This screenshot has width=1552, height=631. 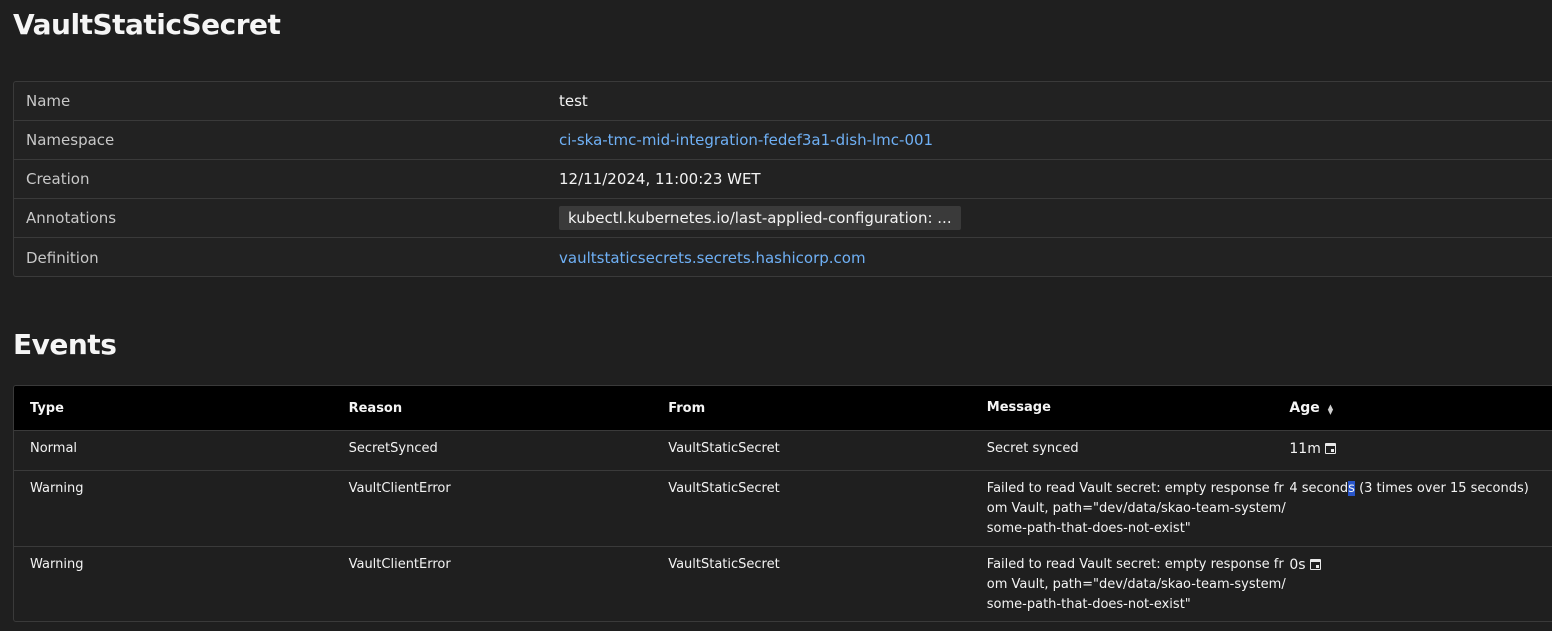 I want to click on event-age: 4 seconds (3 times over 15 seconds), so click(x=1420, y=508).